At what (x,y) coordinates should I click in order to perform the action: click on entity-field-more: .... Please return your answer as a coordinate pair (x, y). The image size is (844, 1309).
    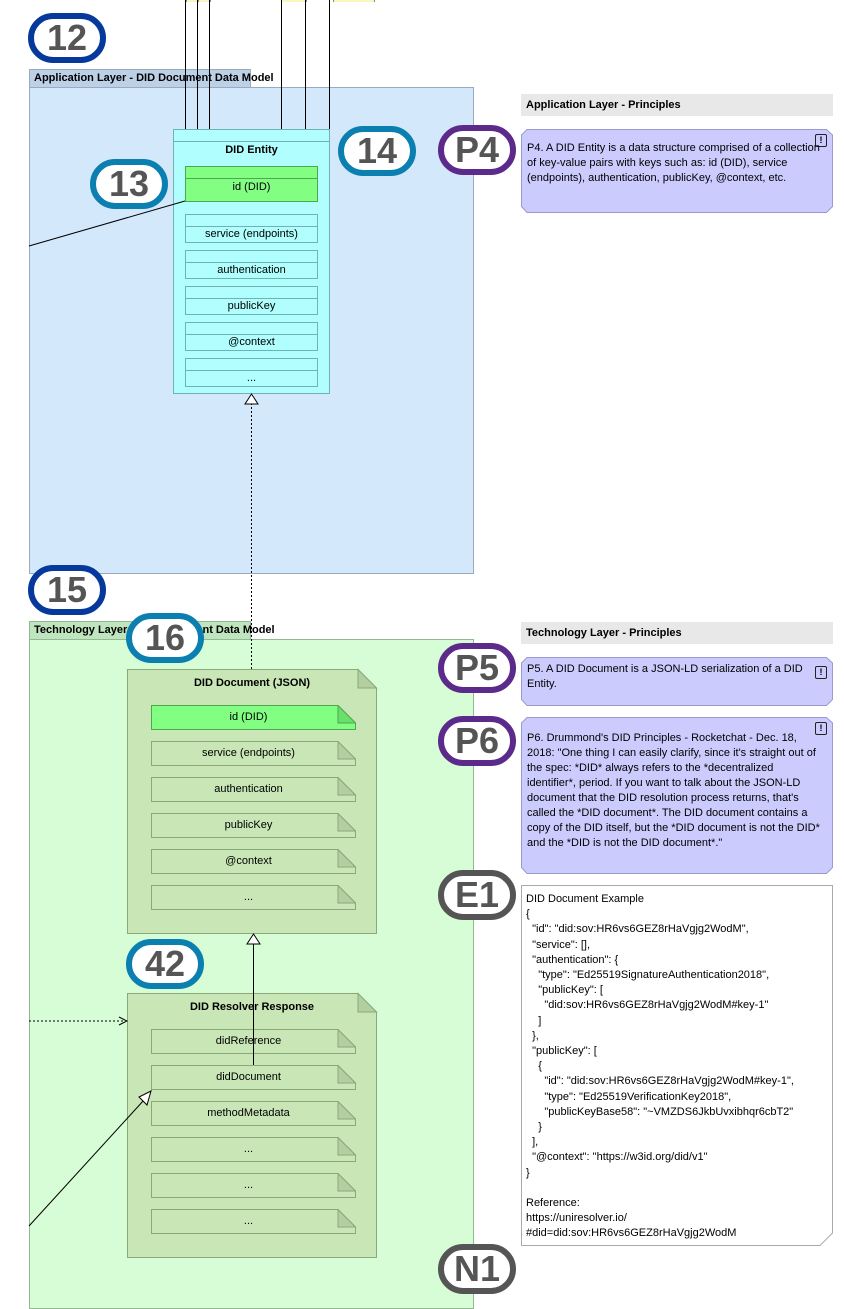
    Looking at the image, I should click on (251, 372).